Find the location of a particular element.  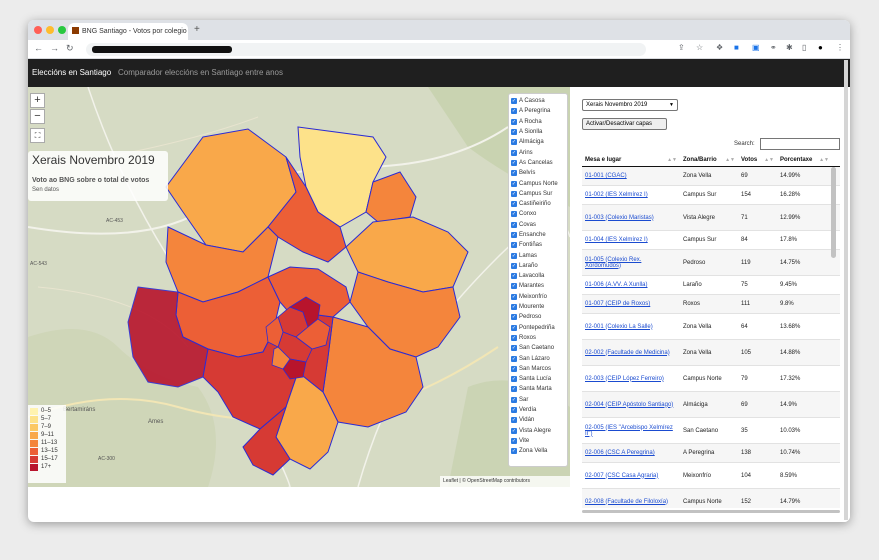

browser-tab: BNG Santiago - Votos por colegio × is located at coordinates (128, 31).